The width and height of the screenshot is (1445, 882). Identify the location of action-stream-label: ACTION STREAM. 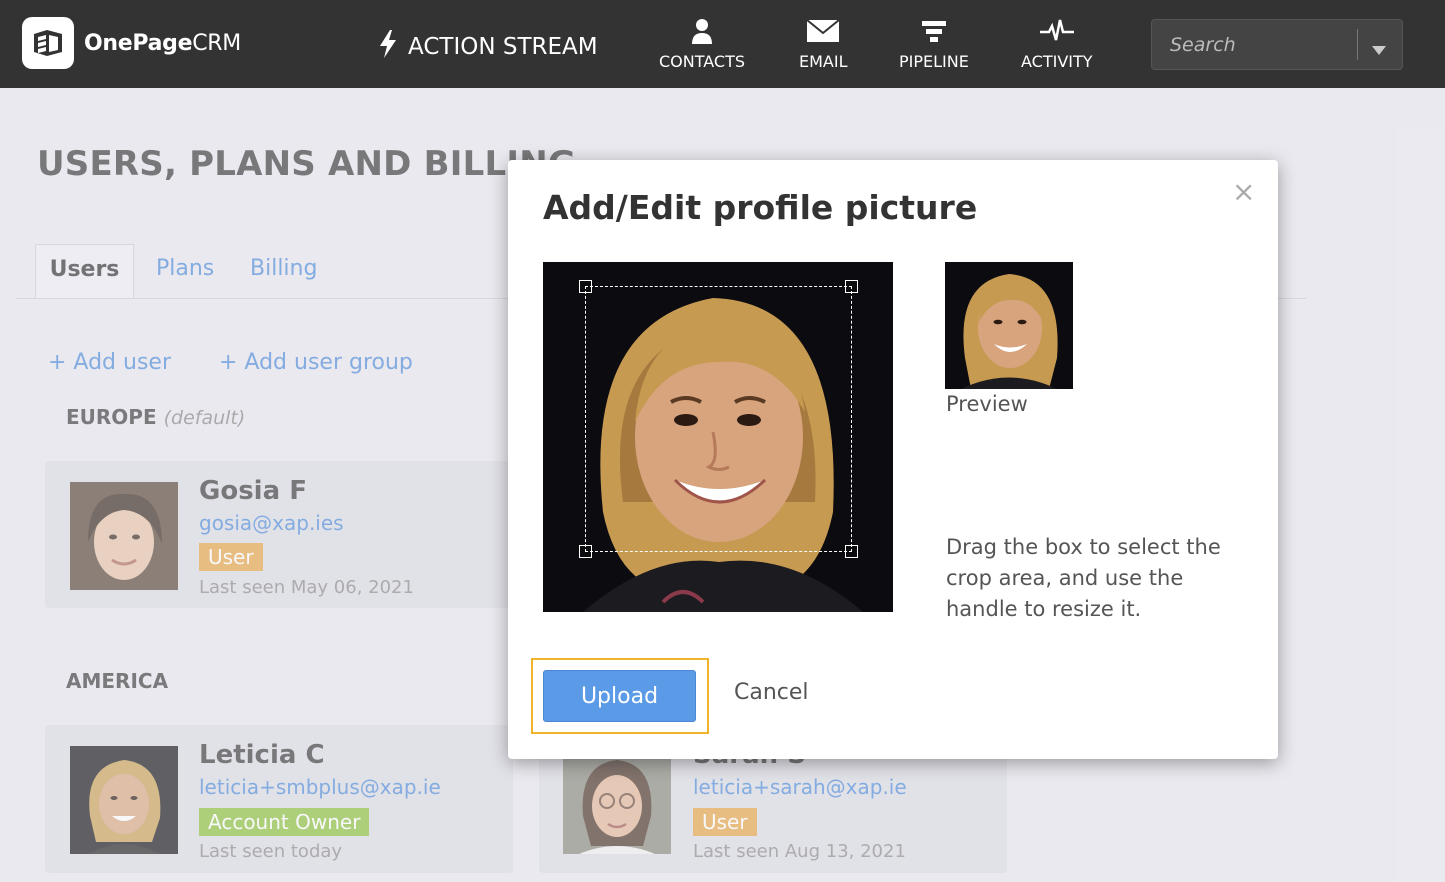
(503, 47).